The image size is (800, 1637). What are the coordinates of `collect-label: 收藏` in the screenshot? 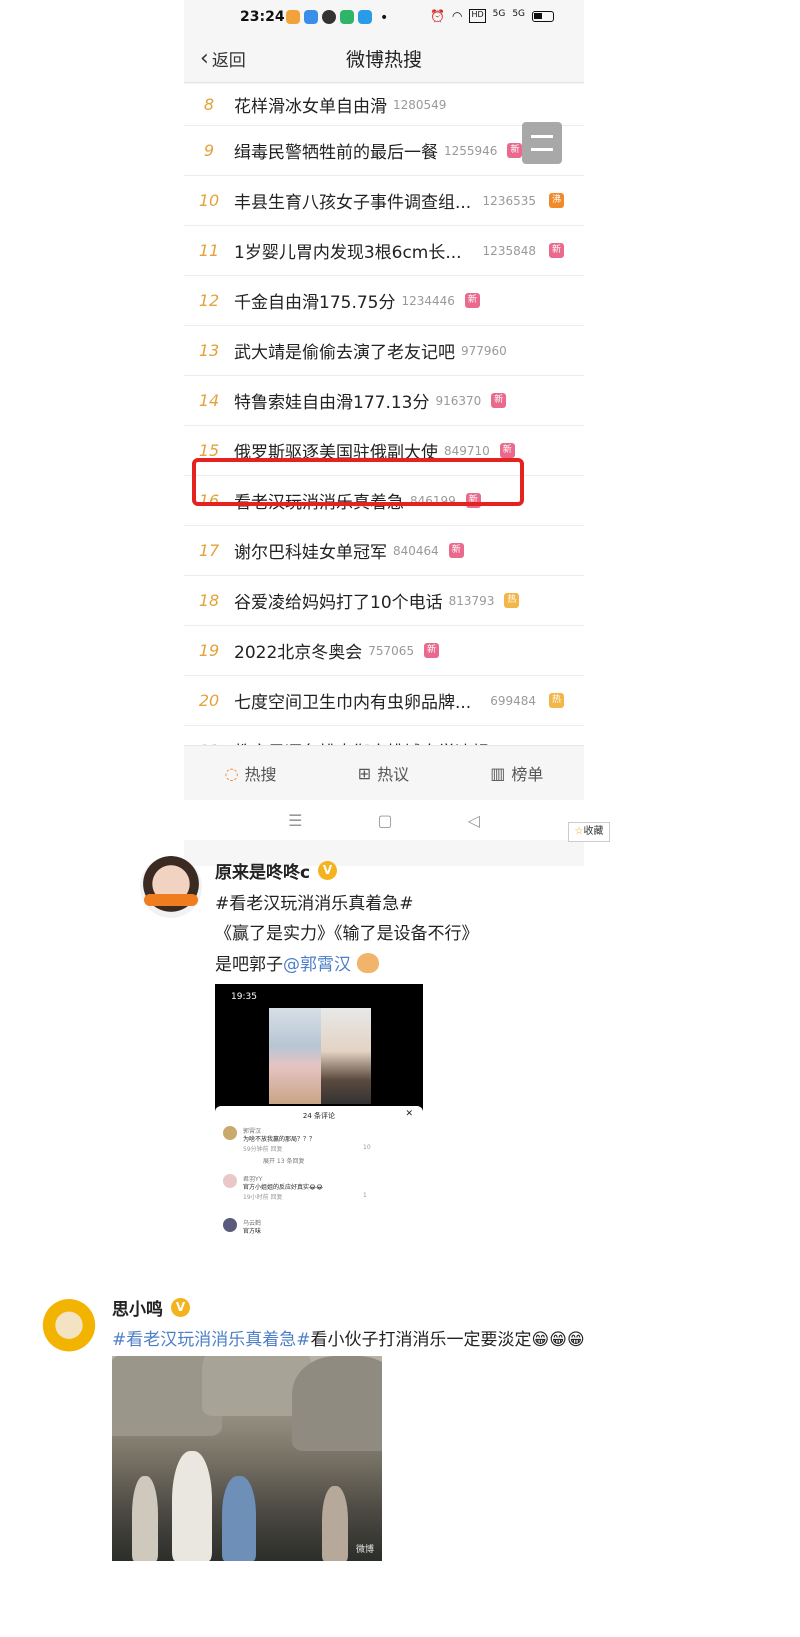 It's located at (593, 831).